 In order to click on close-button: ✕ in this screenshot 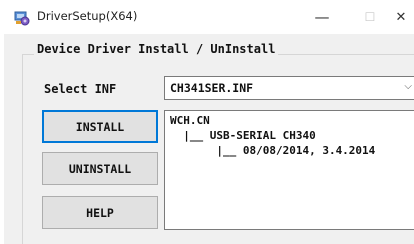, I will do `click(401, 17)`.